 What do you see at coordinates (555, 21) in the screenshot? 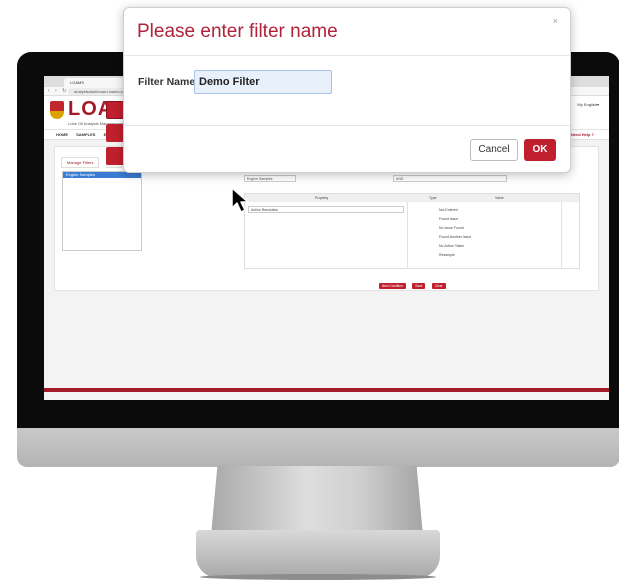
I see `close-icon: ×` at bounding box center [555, 21].